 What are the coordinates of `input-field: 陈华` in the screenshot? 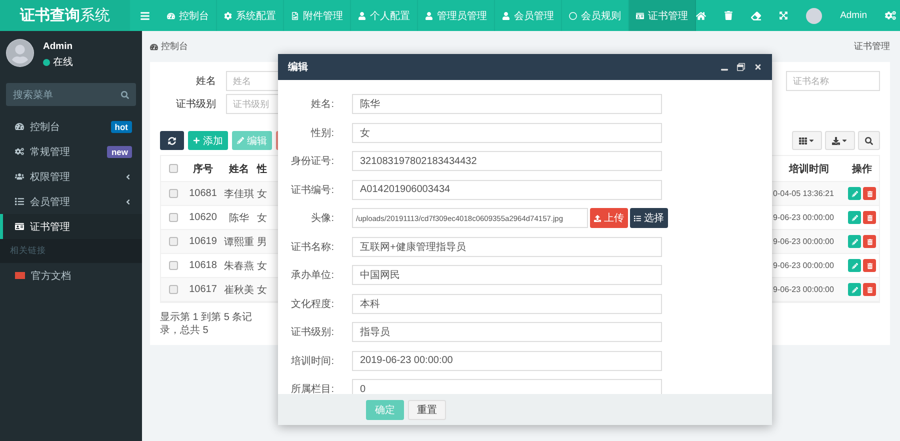 It's located at (507, 104).